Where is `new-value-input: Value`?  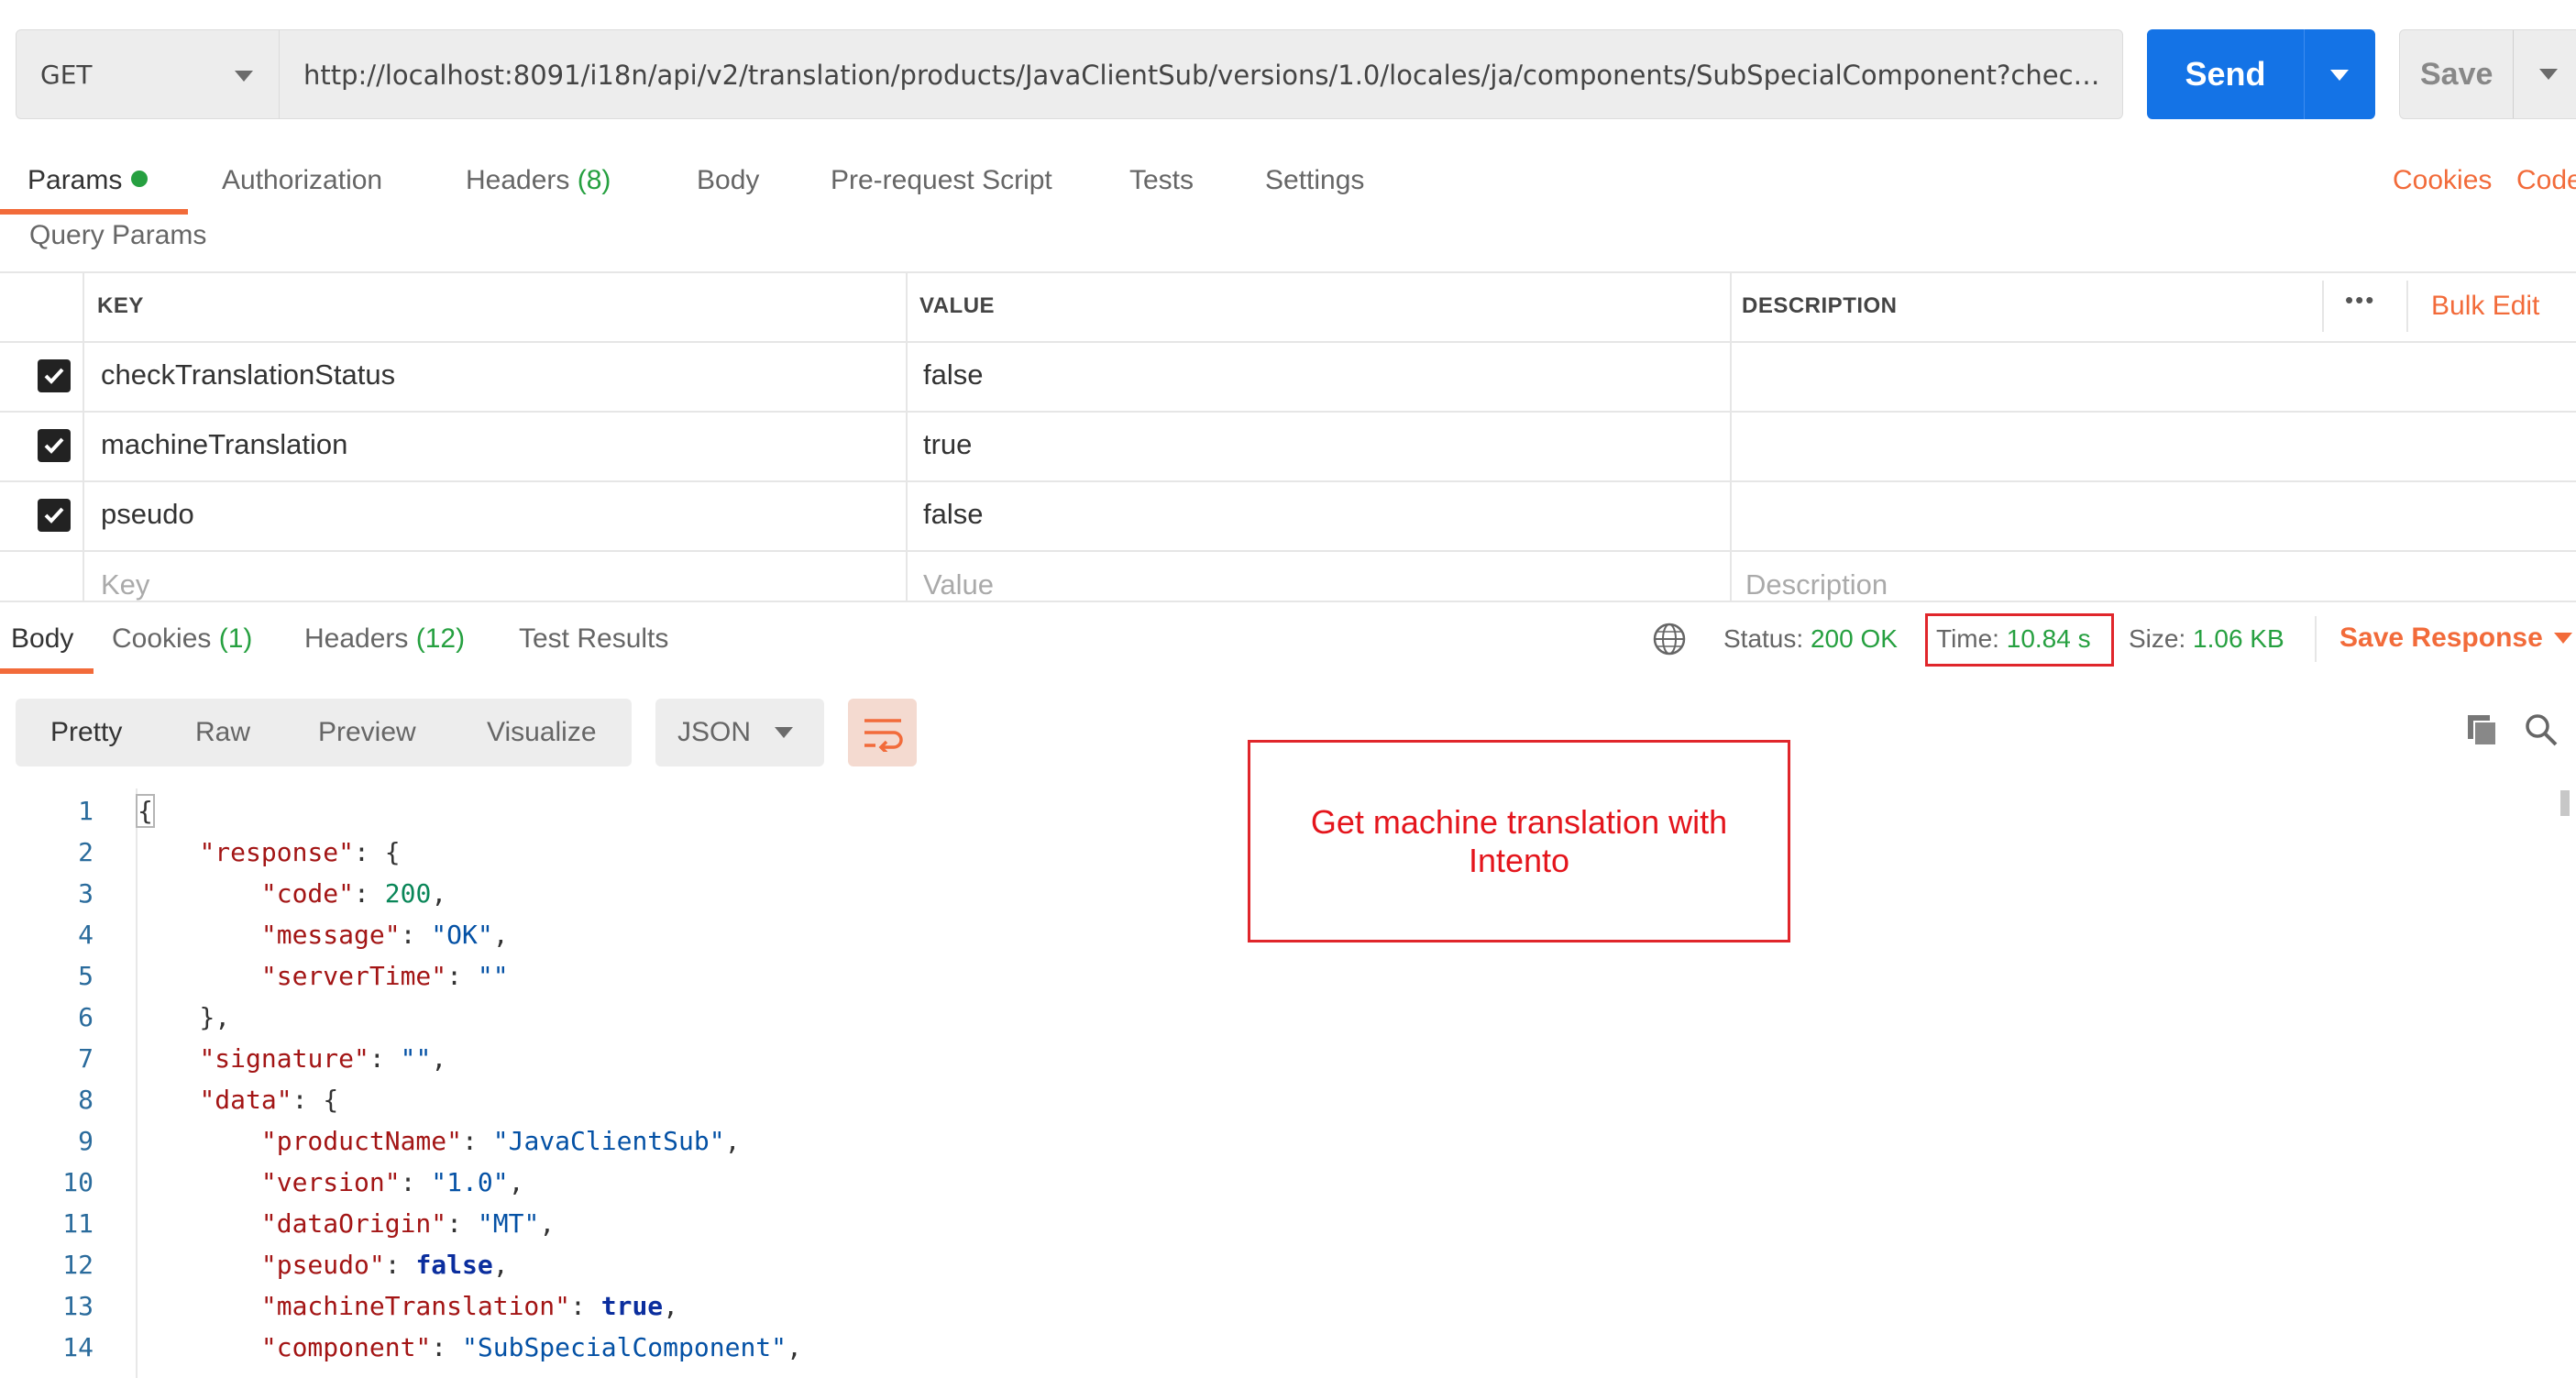
new-value-input: Value is located at coordinates (959, 584).